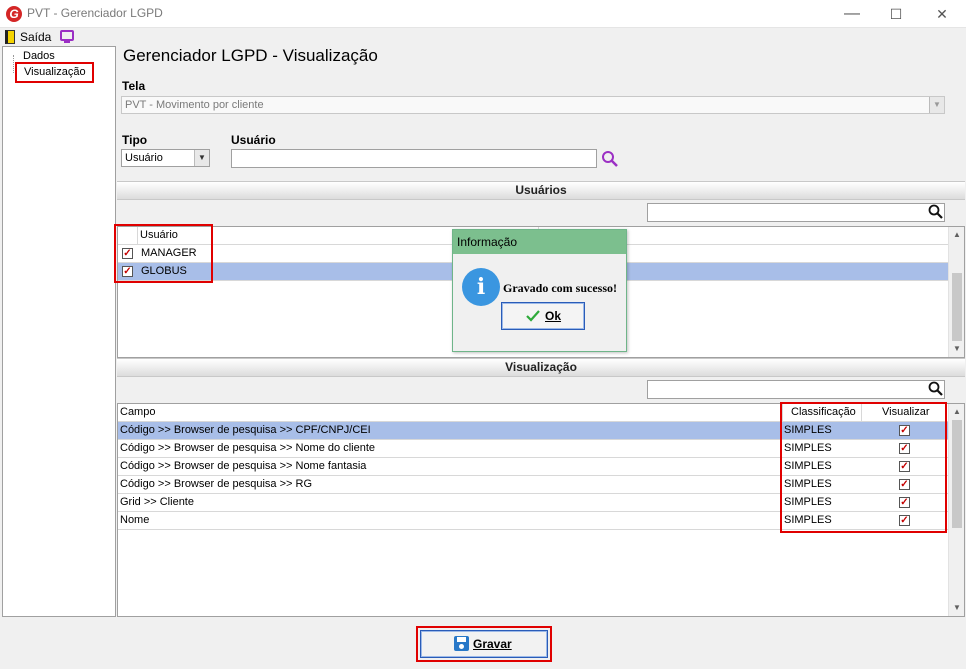  What do you see at coordinates (957, 349) in the screenshot?
I see `users-scroll-down-icon: ▼` at bounding box center [957, 349].